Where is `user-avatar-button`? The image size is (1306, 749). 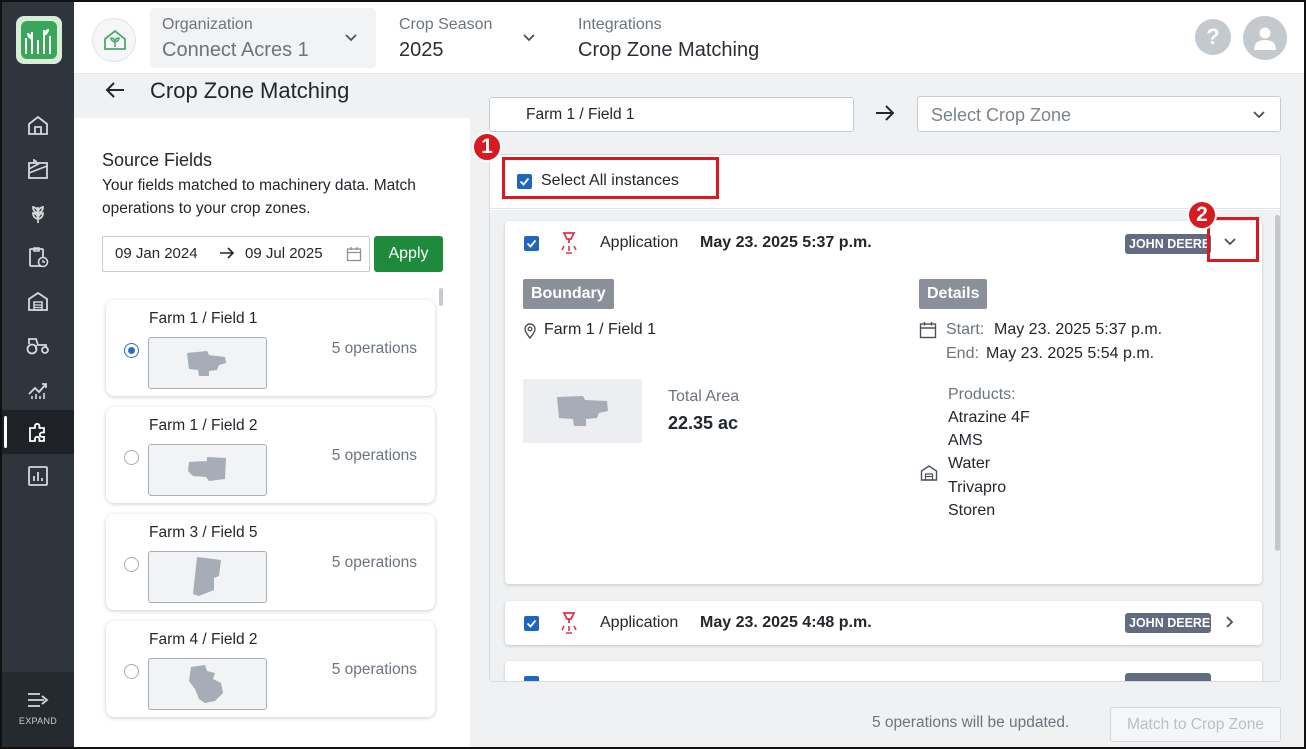
user-avatar-button is located at coordinates (1265, 38).